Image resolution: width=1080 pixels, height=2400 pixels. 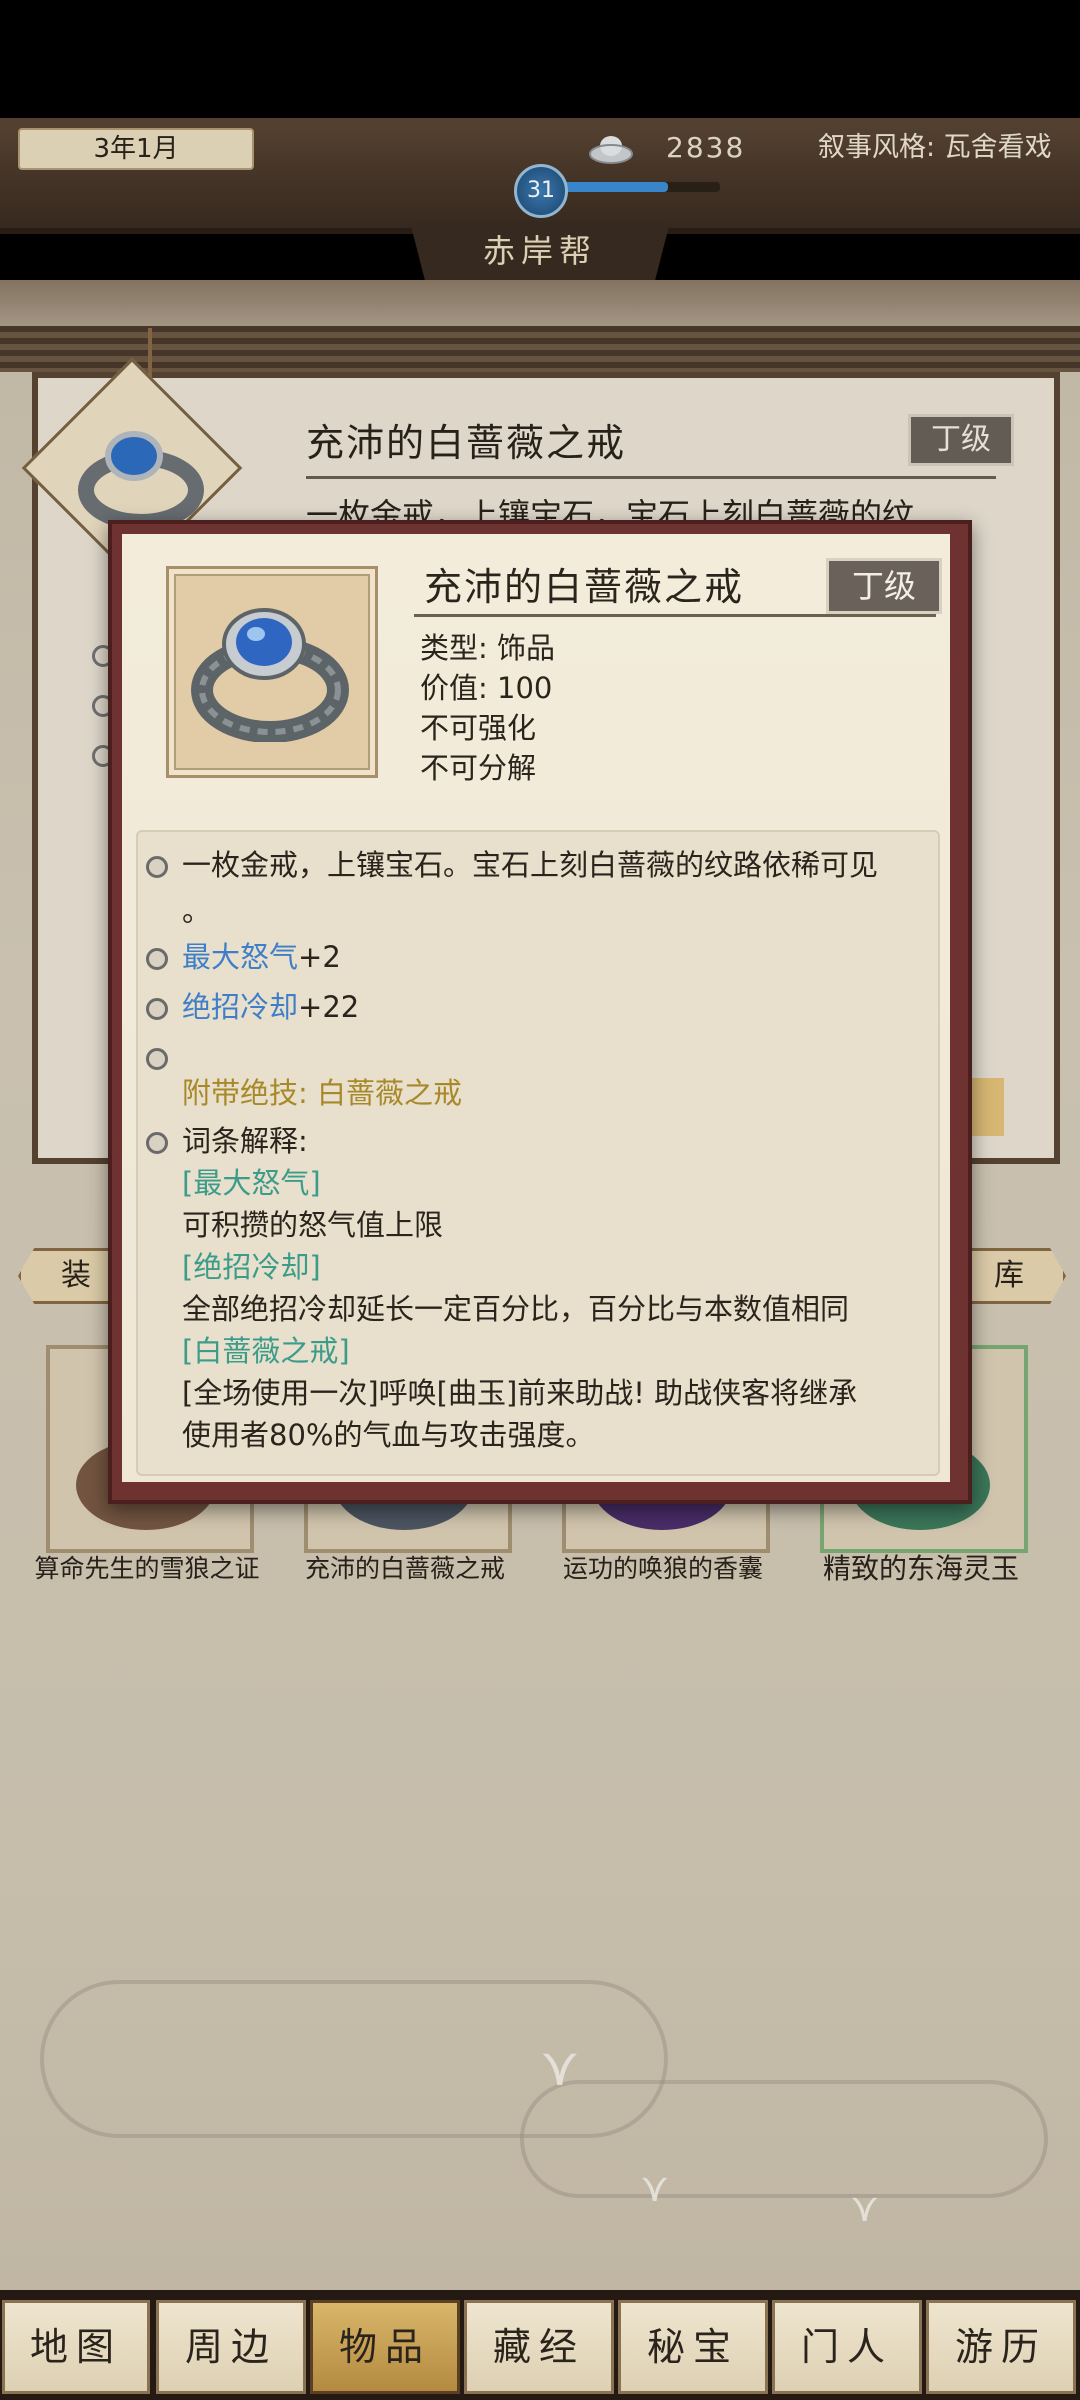 What do you see at coordinates (240, 1007) in the screenshot?
I see `stat-name: 绝招冷却` at bounding box center [240, 1007].